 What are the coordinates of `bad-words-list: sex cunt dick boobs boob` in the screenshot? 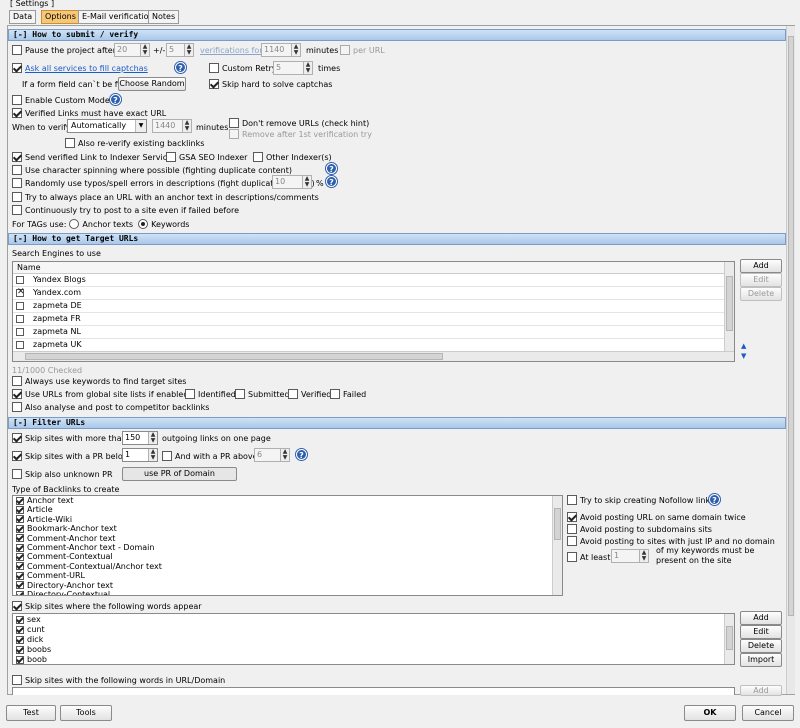 It's located at (373, 639).